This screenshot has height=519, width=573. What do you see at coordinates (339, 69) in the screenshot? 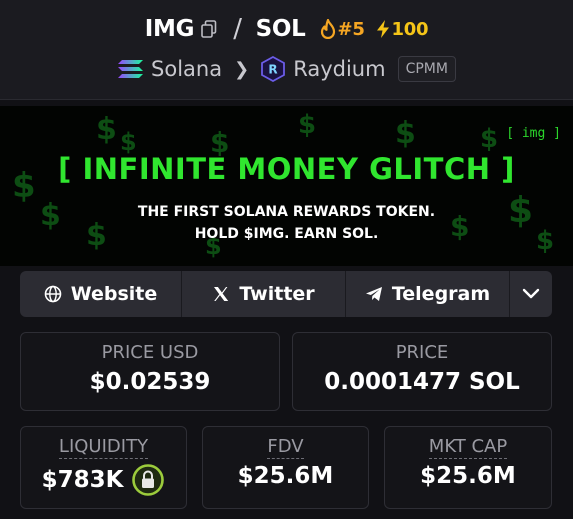
I see `dex-name: Raydium` at bounding box center [339, 69].